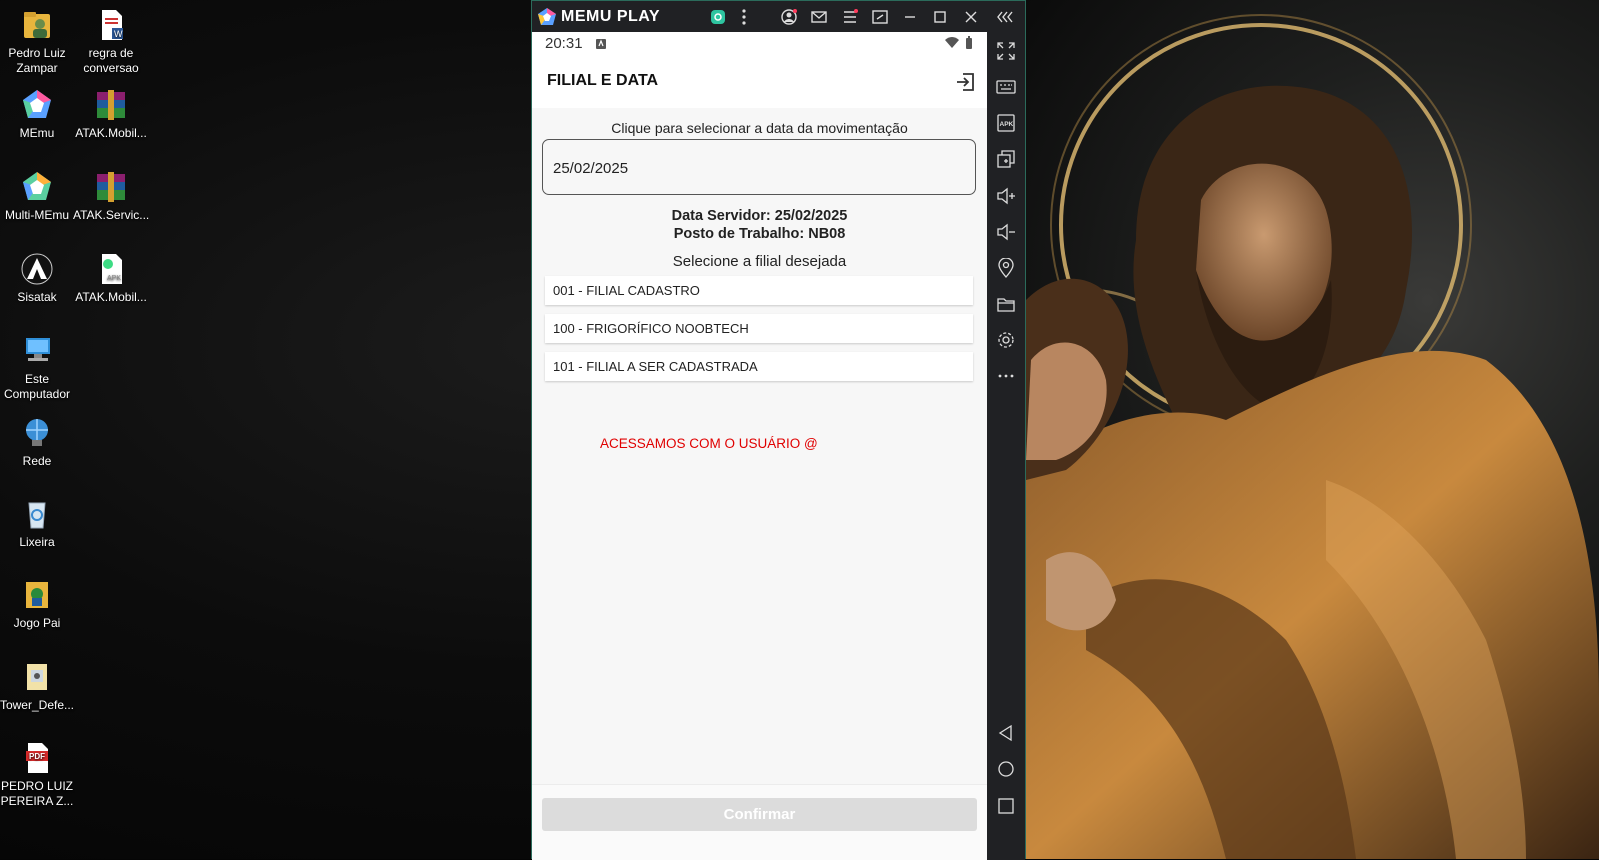  I want to click on settings-icon, so click(1006, 340).